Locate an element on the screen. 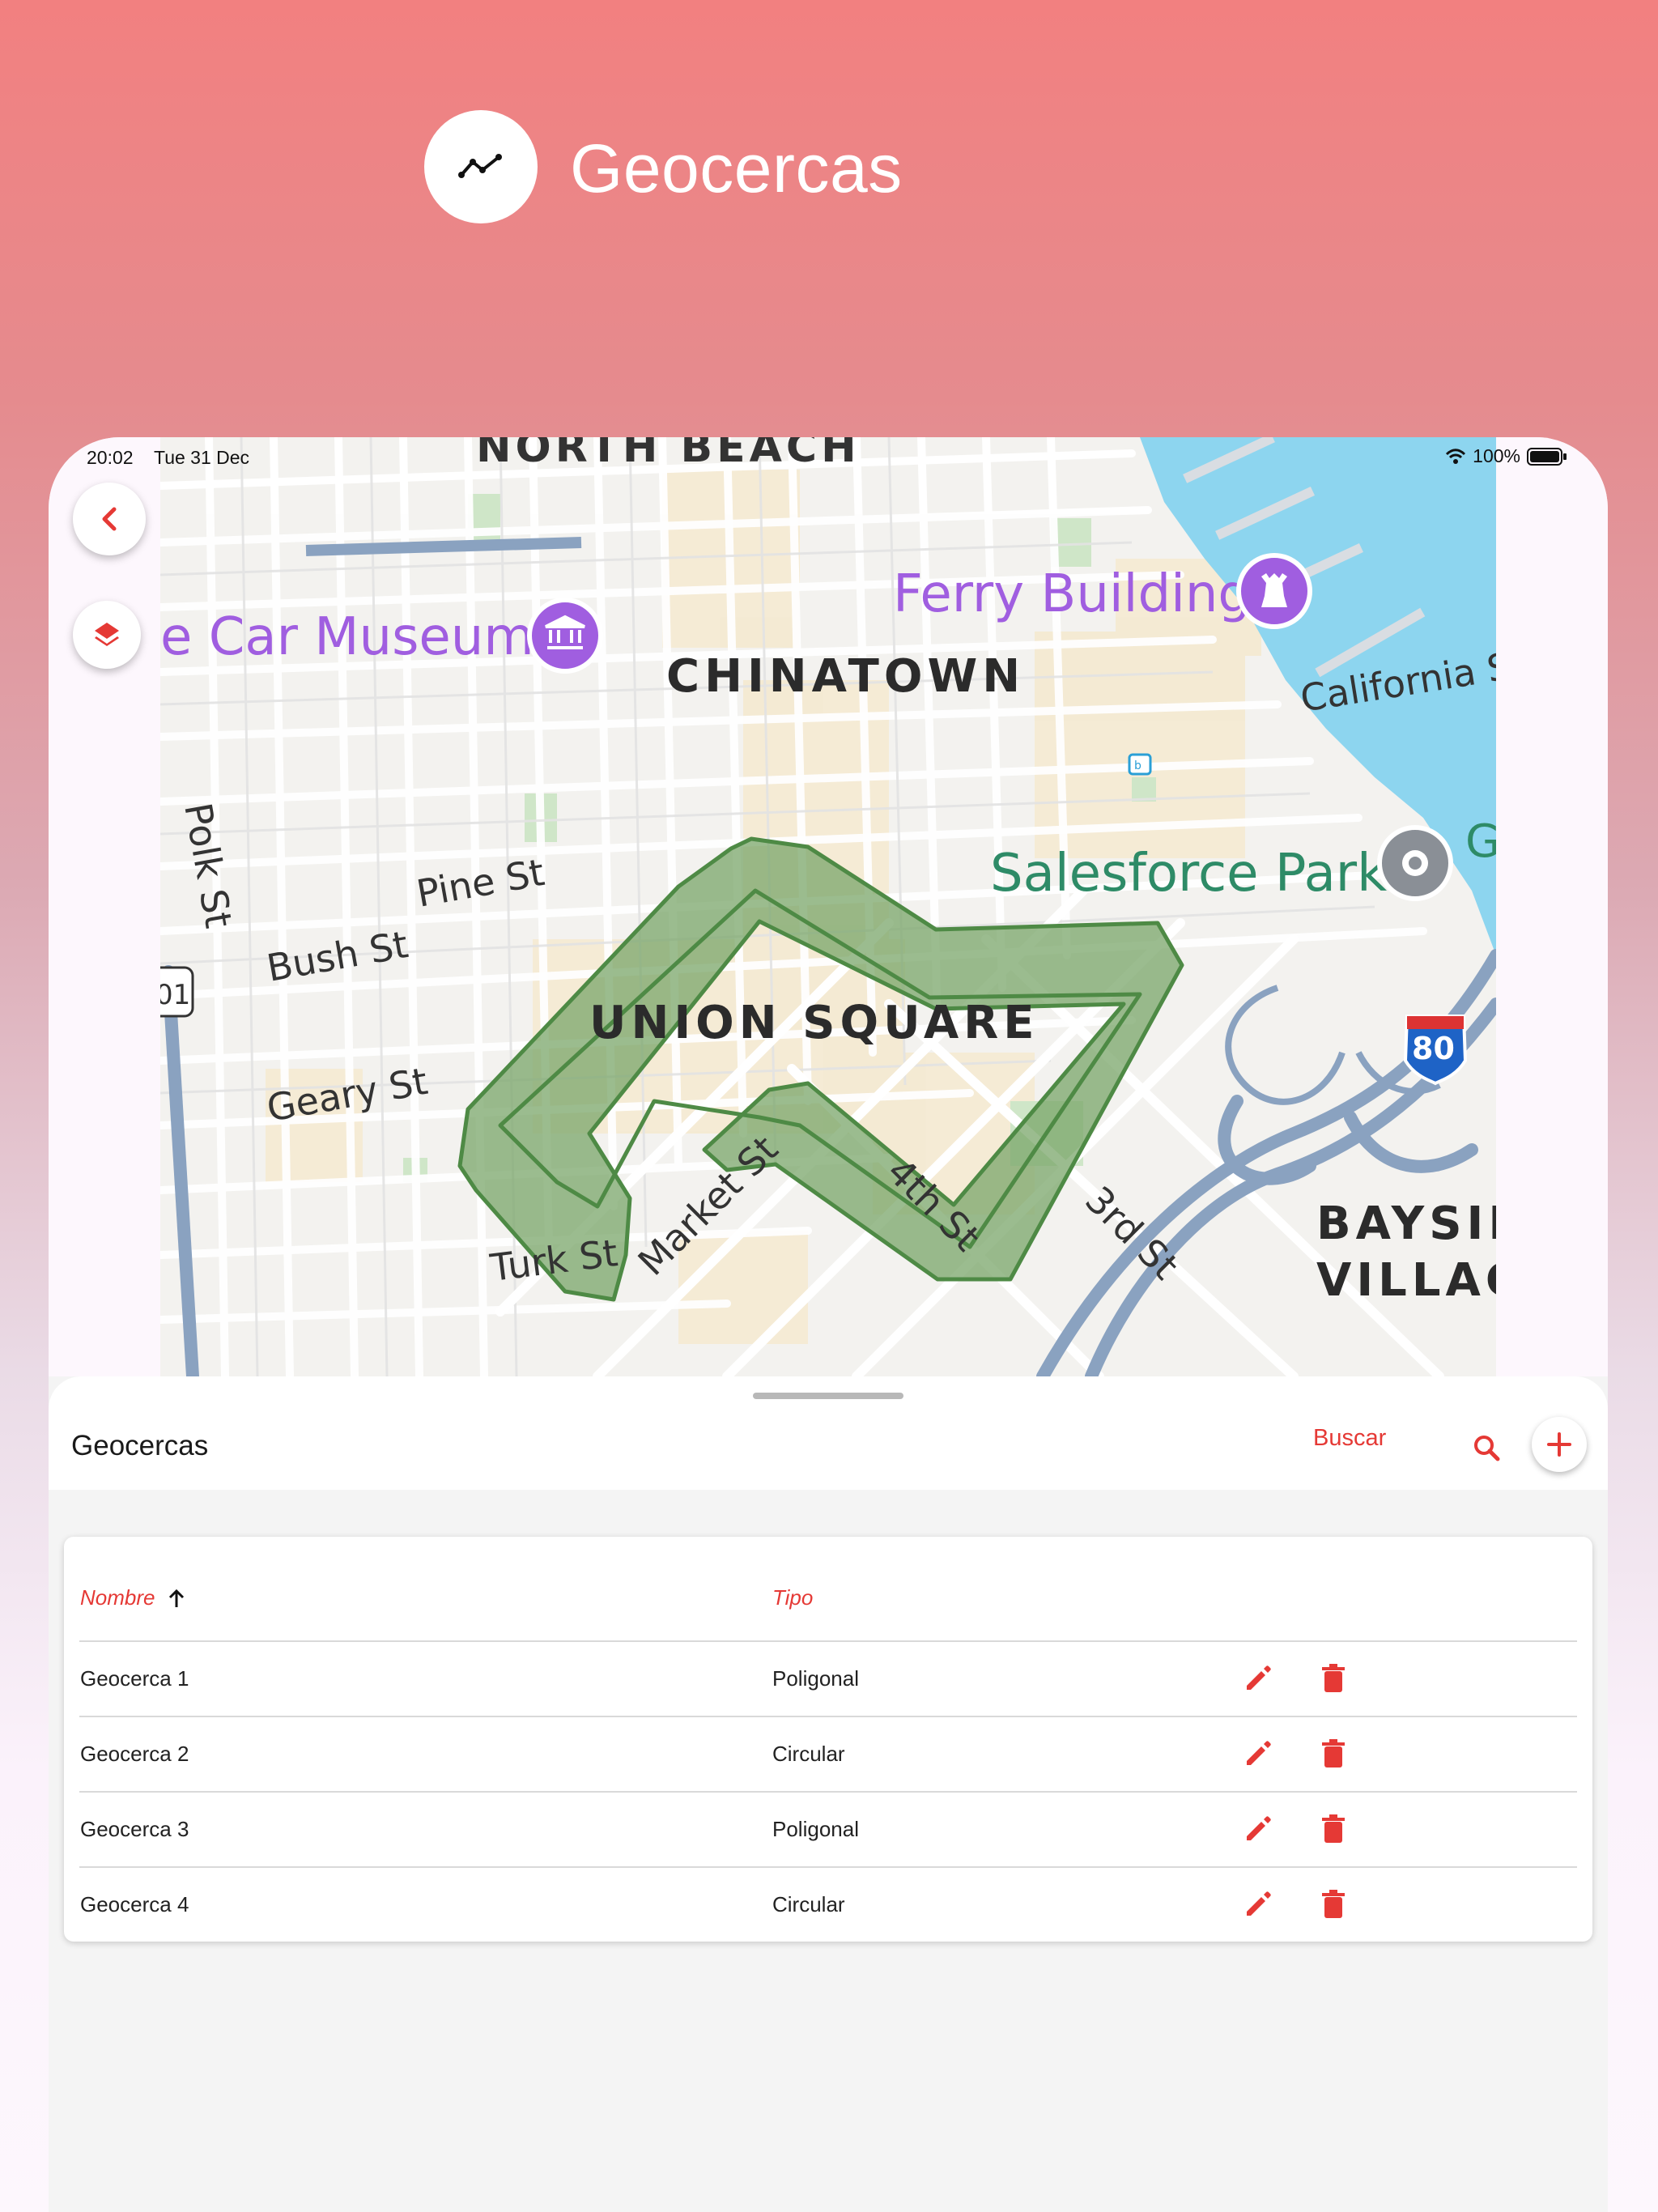 The image size is (1658, 2212). app-badge is located at coordinates (481, 166).